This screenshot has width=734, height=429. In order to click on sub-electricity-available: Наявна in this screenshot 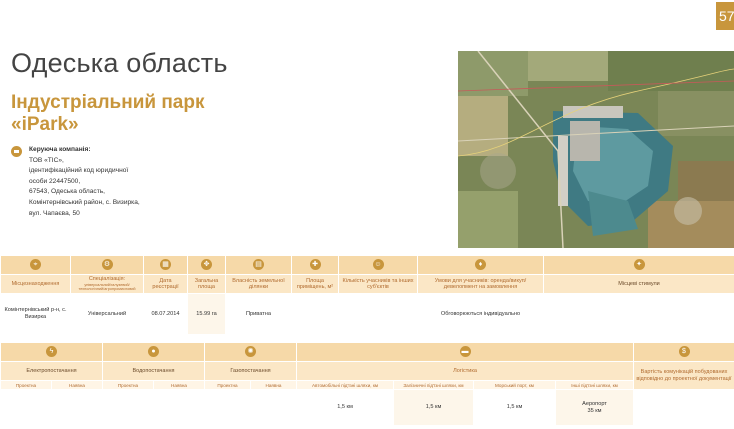, I will do `click(77, 385)`.